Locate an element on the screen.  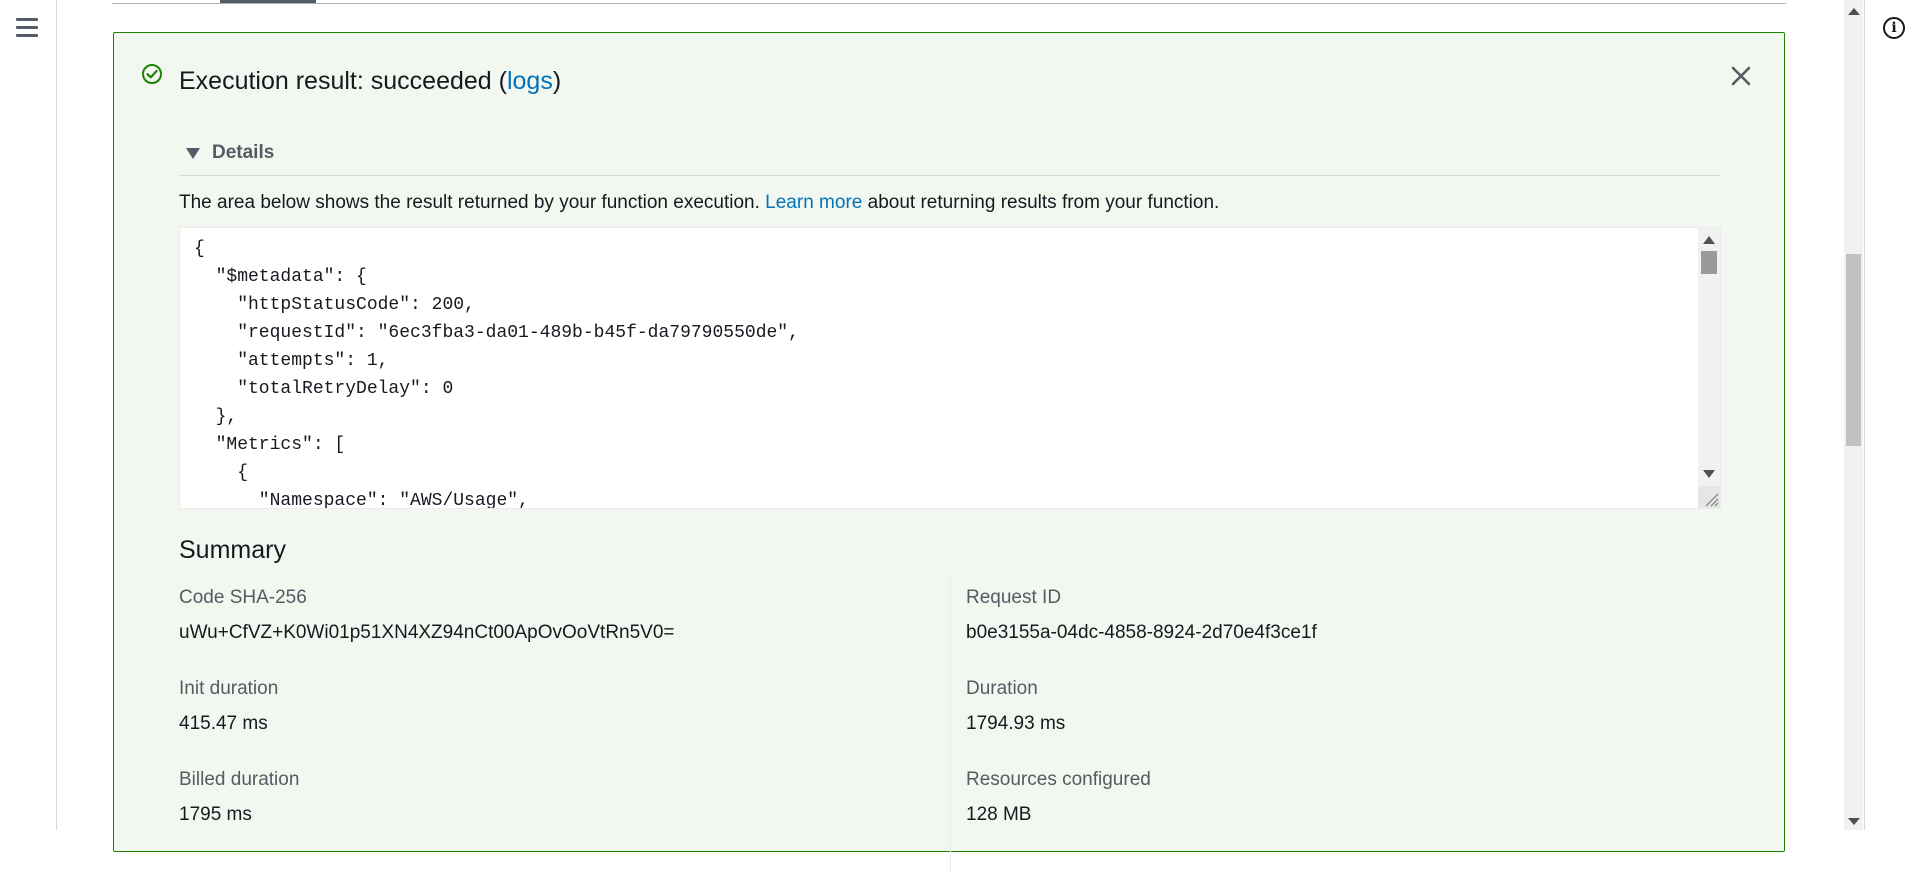
details-divider is located at coordinates (950, 175).